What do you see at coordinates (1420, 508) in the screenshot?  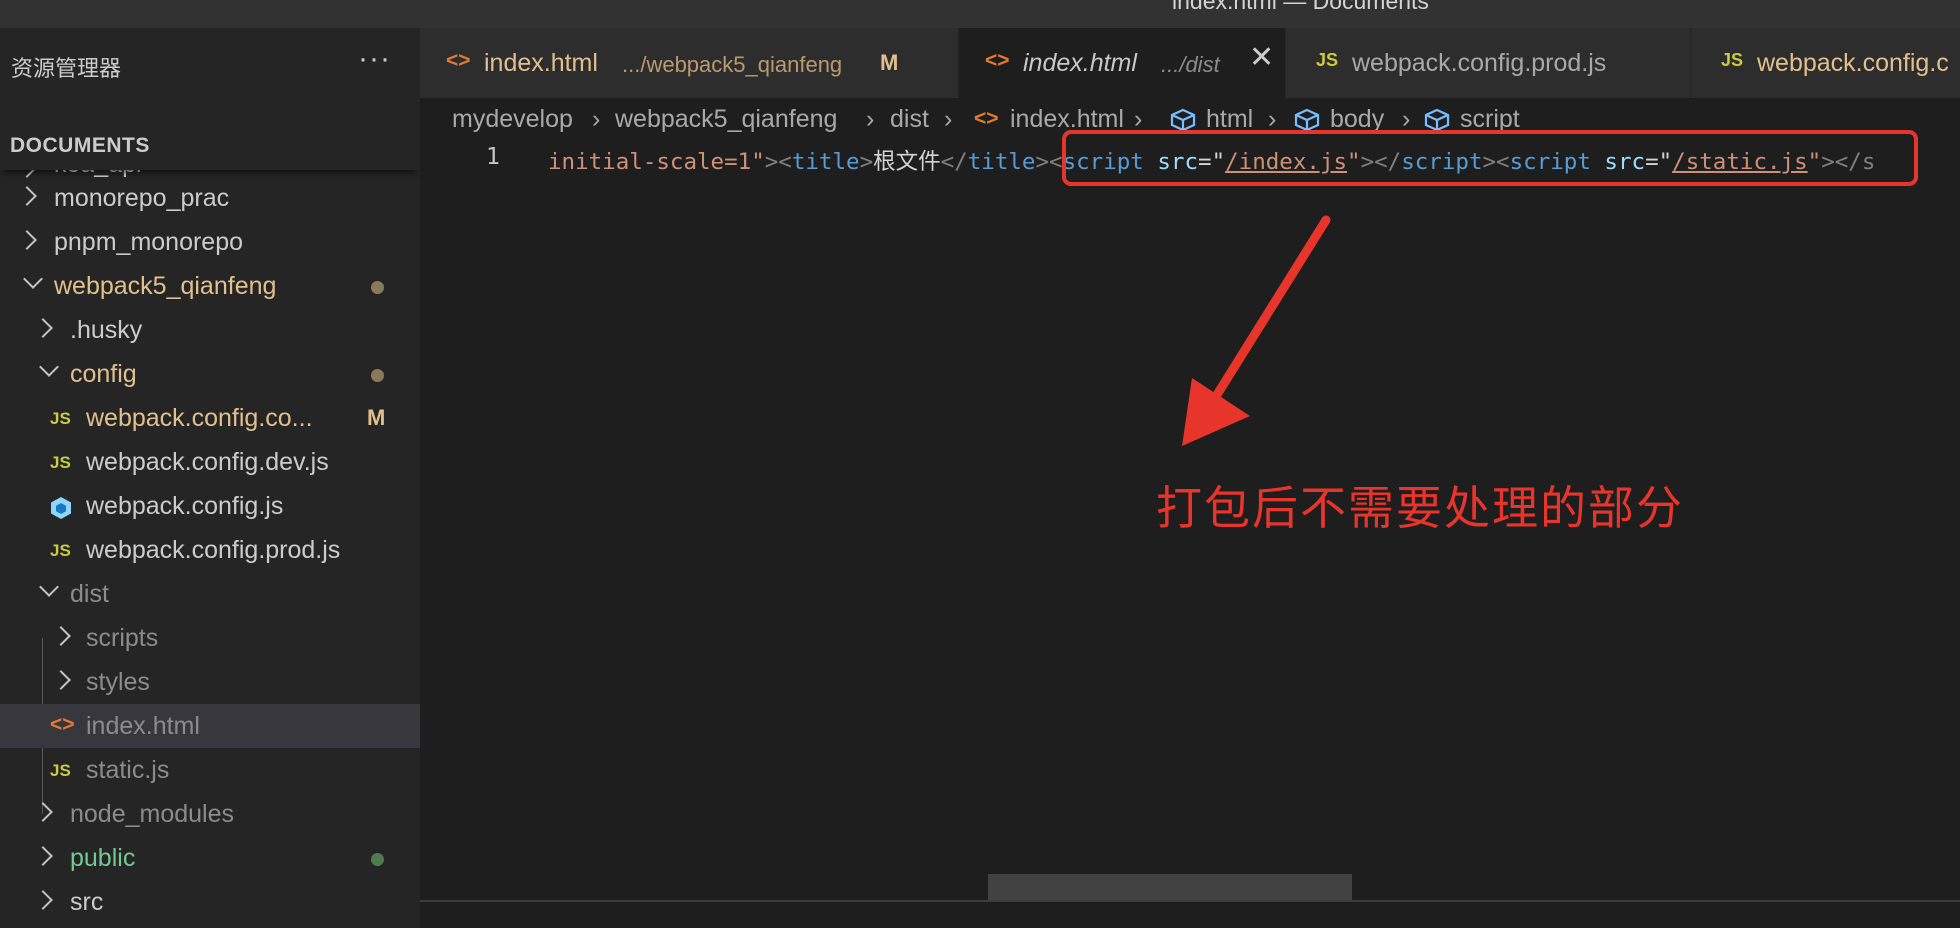 I see `annotation-text: 打包后不需要处理的部分` at bounding box center [1420, 508].